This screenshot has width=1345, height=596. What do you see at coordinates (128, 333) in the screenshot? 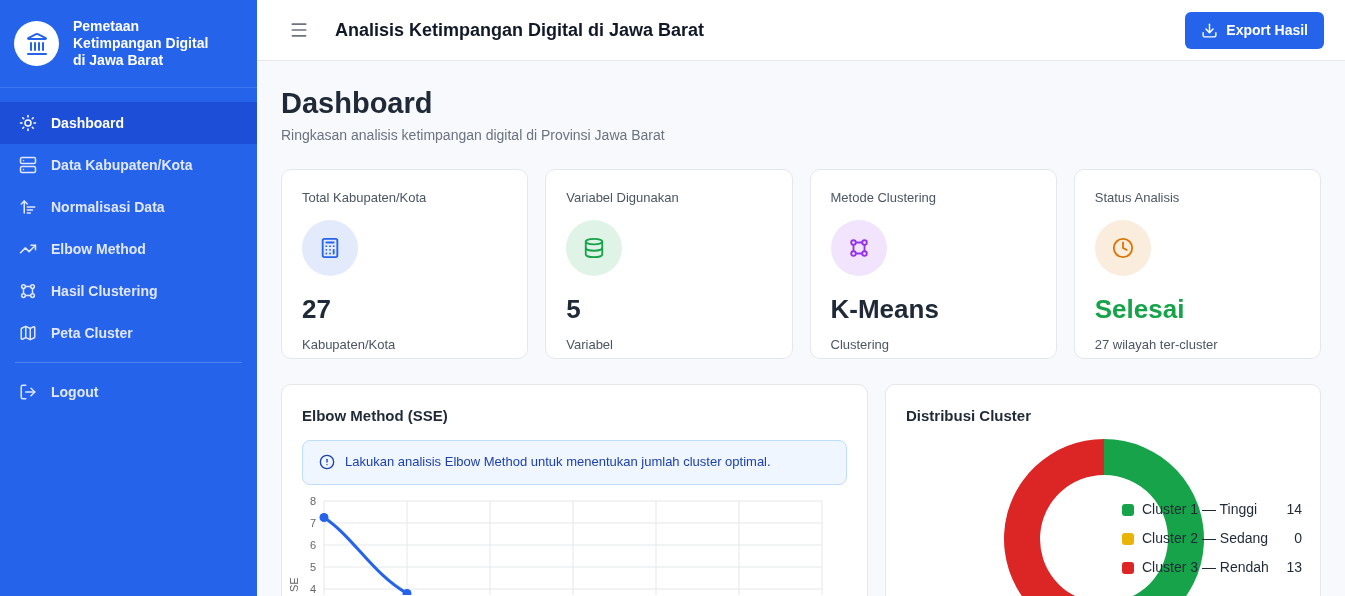
I see `sidebar-item: Peta Cluster` at bounding box center [128, 333].